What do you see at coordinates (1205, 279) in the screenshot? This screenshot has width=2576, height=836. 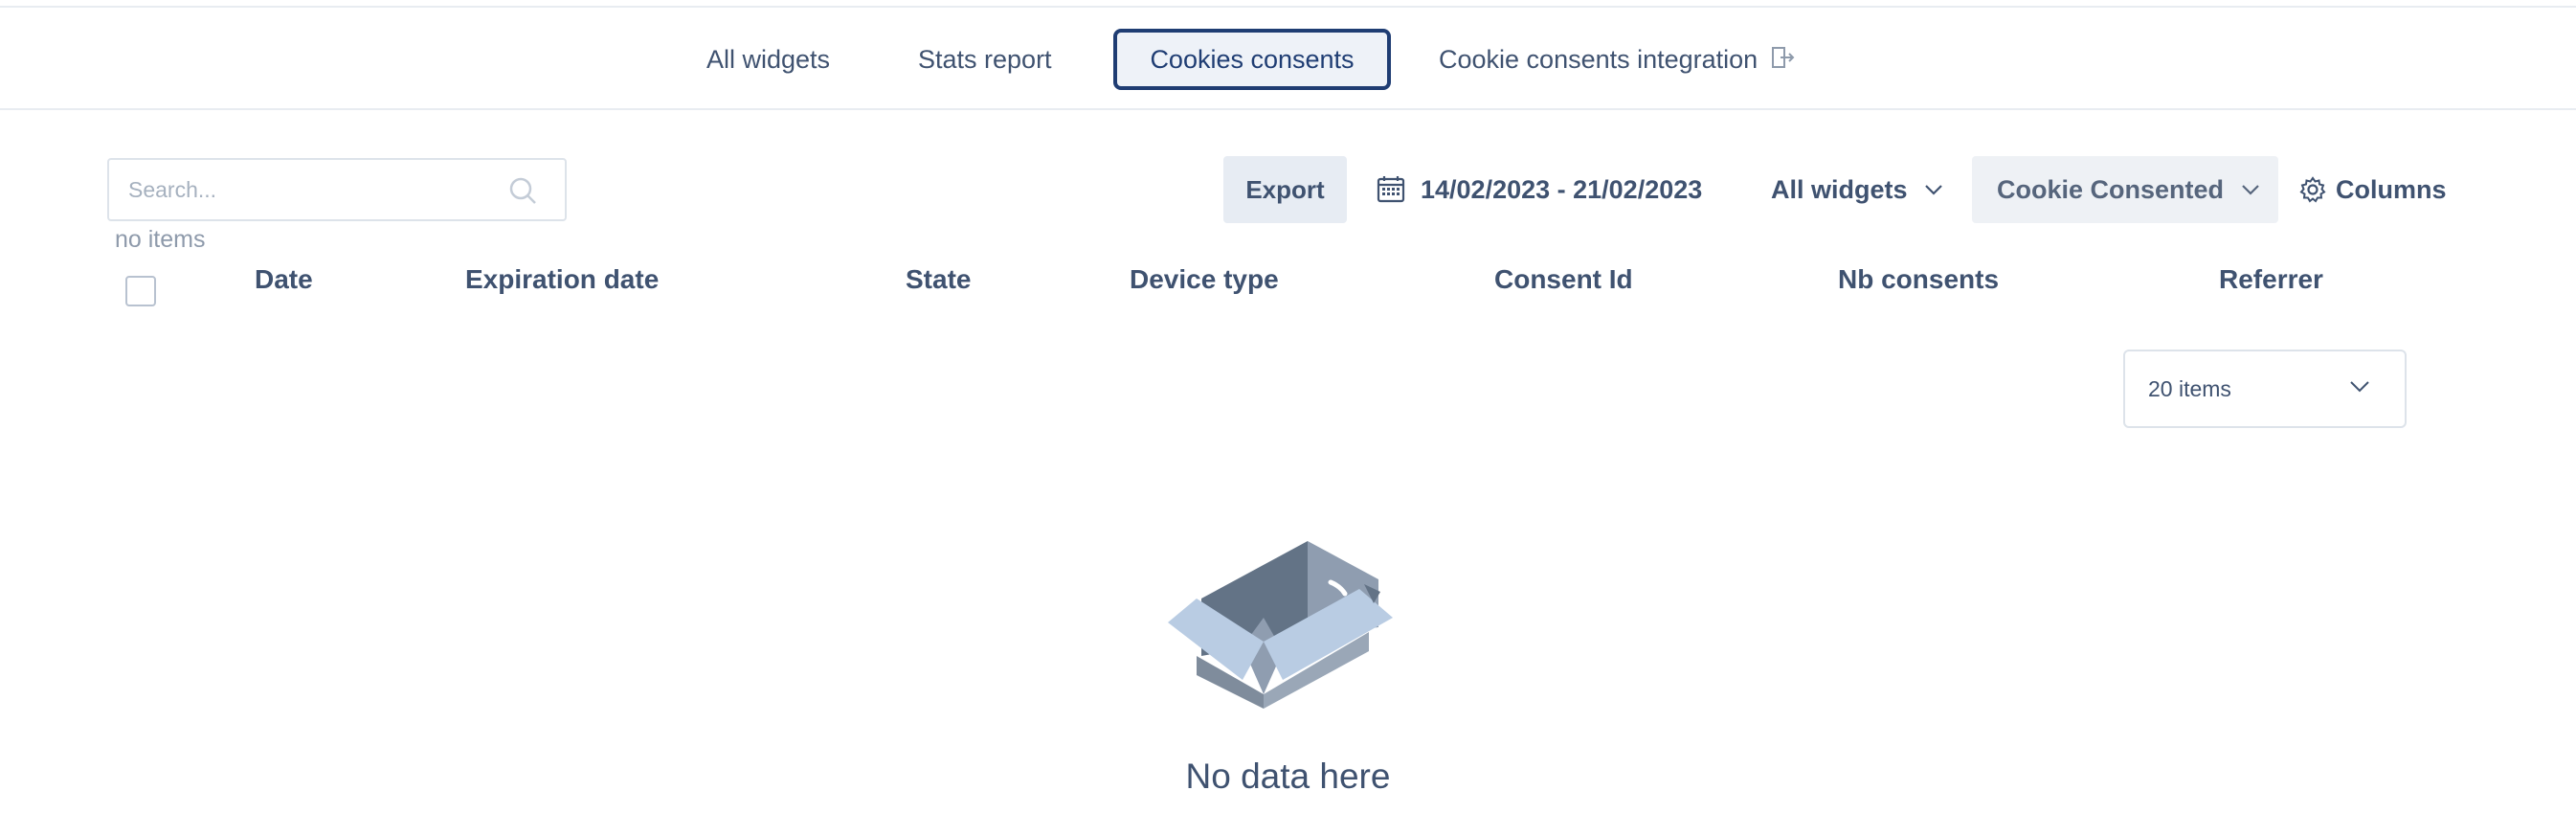 I see `column-header-device-type: Device type` at bounding box center [1205, 279].